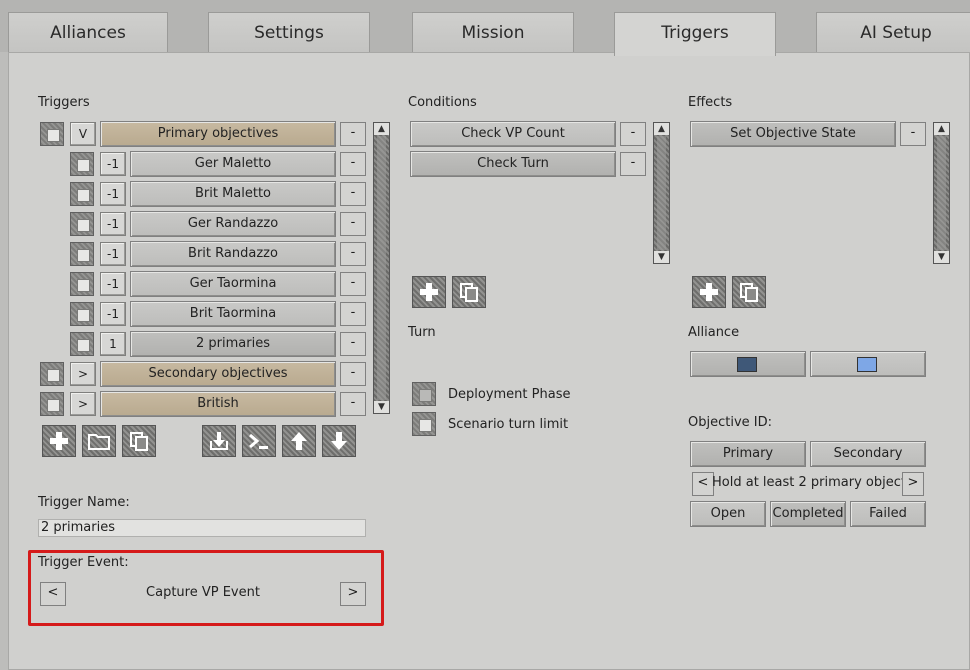  I want to click on add-folder-button, so click(99, 441).